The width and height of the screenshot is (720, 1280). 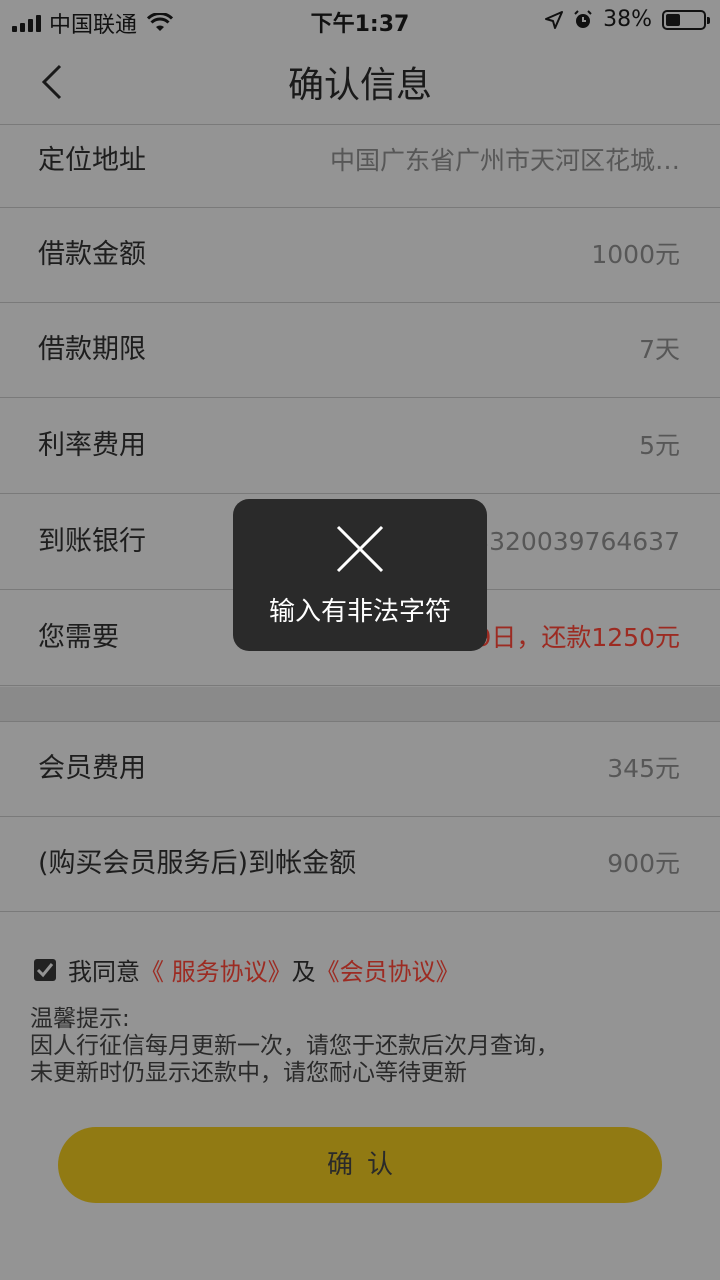 I want to click on row-label: 利率费用, so click(x=92, y=445).